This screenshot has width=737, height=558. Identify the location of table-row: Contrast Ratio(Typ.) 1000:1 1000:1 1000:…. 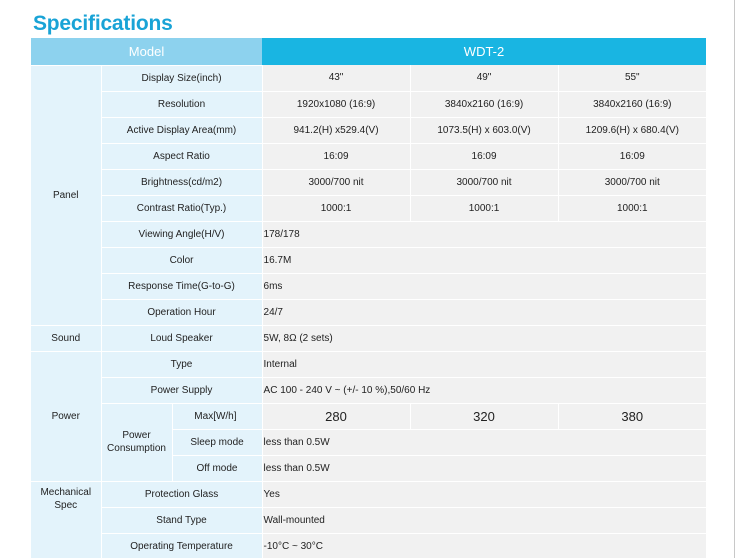
(369, 208).